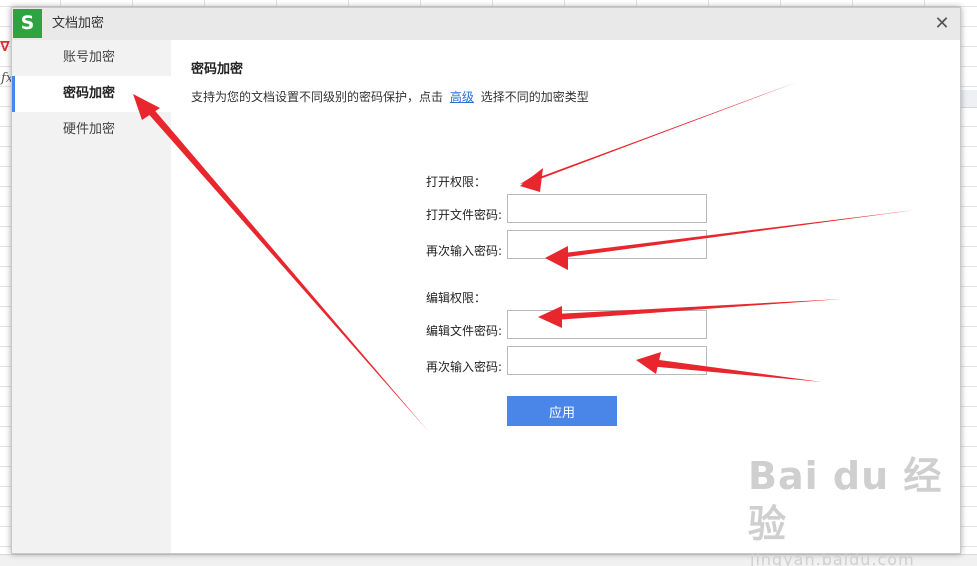  Describe the element at coordinates (91, 296) in the screenshot. I see `encryption-sidebar: 账号加密 密码加密 硬件加密` at that location.